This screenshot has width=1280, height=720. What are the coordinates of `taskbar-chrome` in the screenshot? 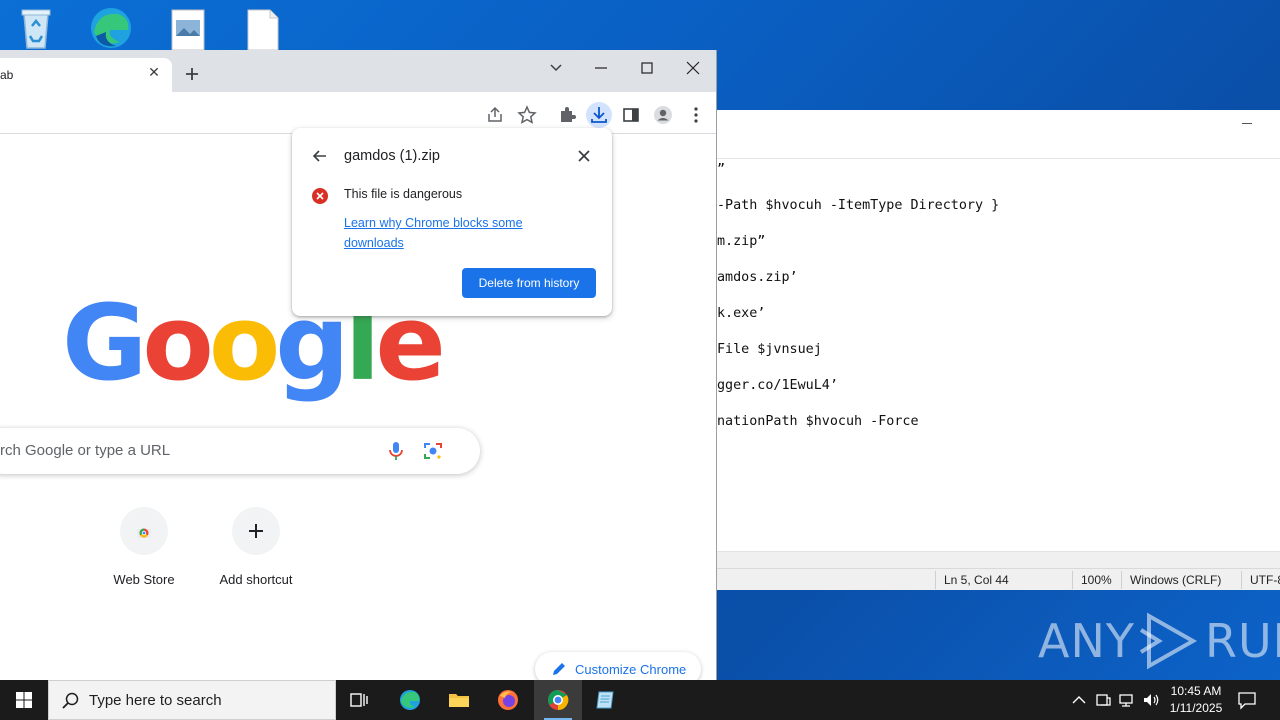 It's located at (558, 700).